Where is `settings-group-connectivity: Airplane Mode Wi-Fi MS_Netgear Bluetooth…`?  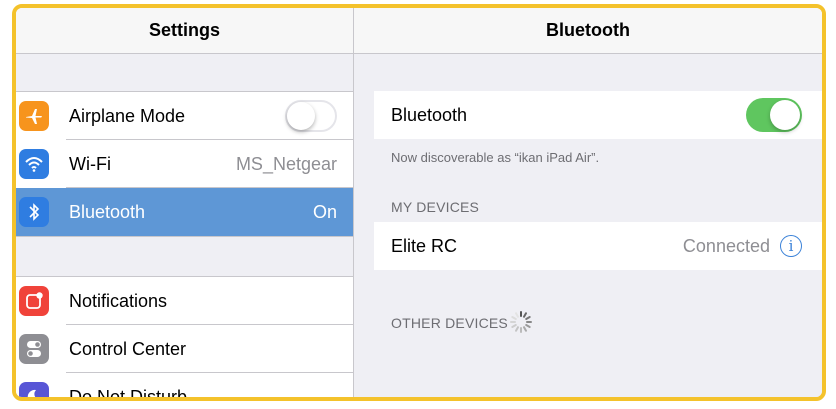
settings-group-connectivity: Airplane Mode Wi-Fi MS_Netgear Bluetooth… is located at coordinates (184, 164).